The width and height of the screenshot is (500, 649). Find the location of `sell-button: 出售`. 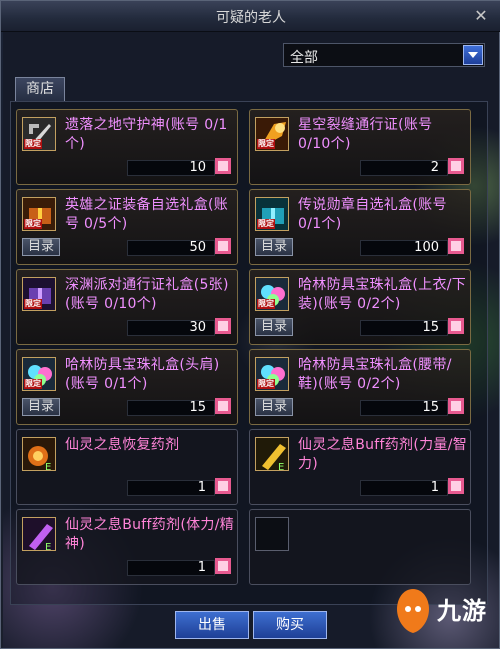

sell-button: 出售 is located at coordinates (212, 625).